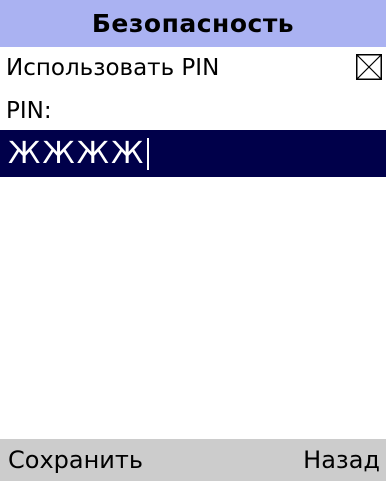  Describe the element at coordinates (148, 153) in the screenshot. I see `text-caret` at that location.